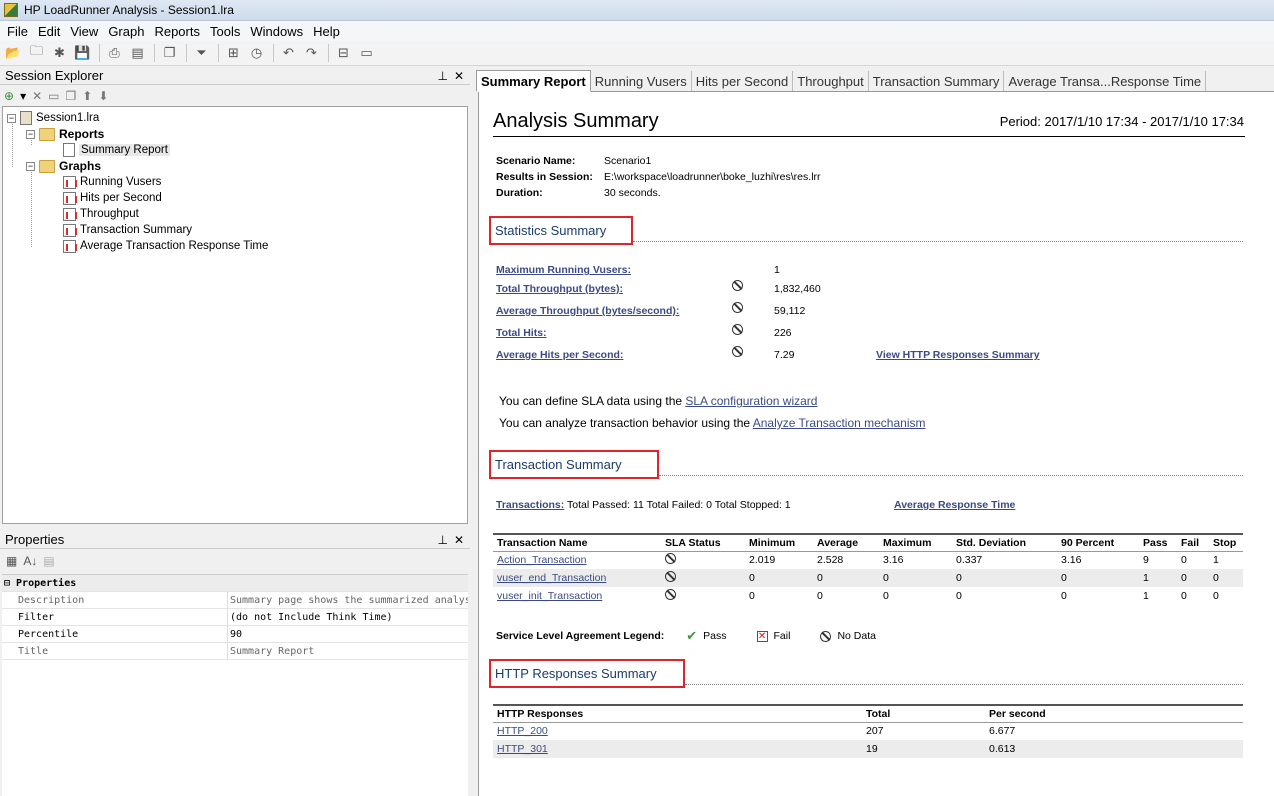  What do you see at coordinates (473, 431) in the screenshot?
I see `pane-splitter` at bounding box center [473, 431].